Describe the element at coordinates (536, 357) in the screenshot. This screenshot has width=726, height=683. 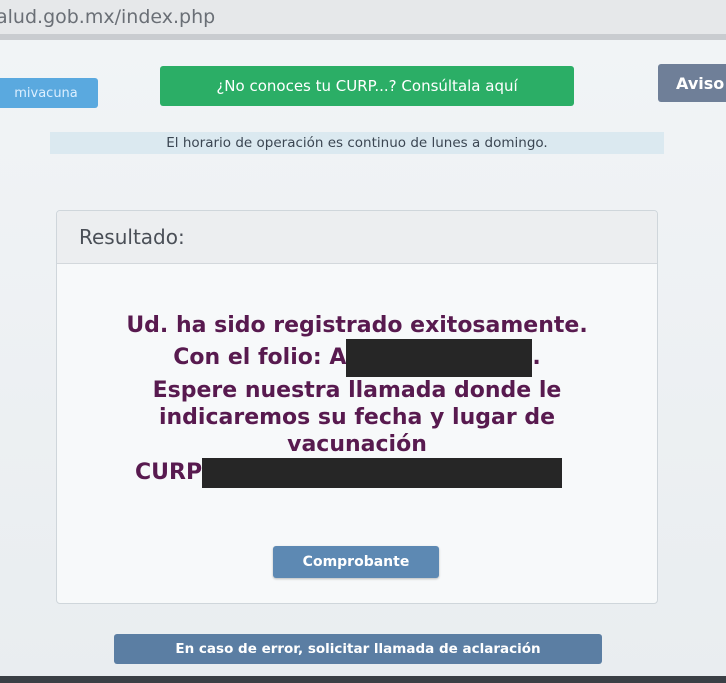
I see `folio-suffix: .` at that location.